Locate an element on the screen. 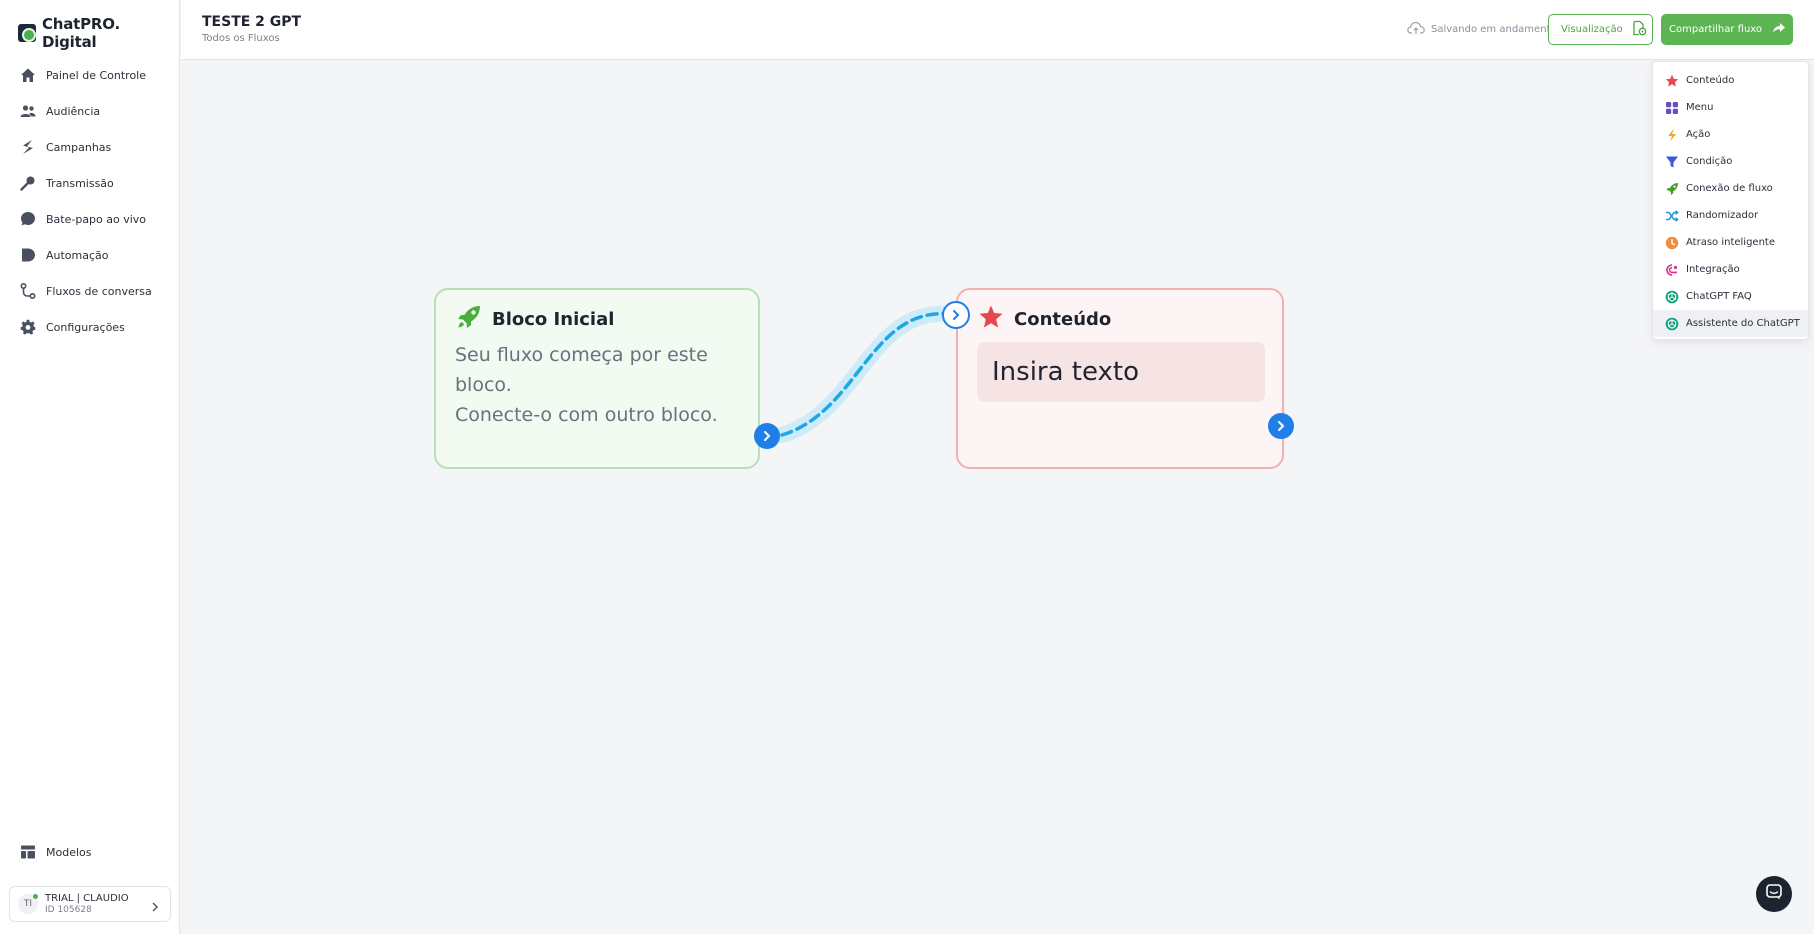  start-block-description-line: Seu fluxo começa por este bloco. is located at coordinates (581, 370).